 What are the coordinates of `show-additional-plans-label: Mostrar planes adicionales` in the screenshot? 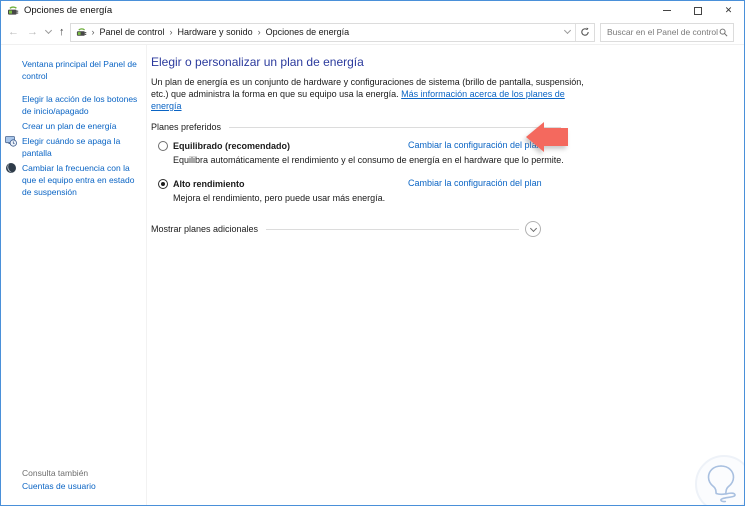 It's located at (205, 229).